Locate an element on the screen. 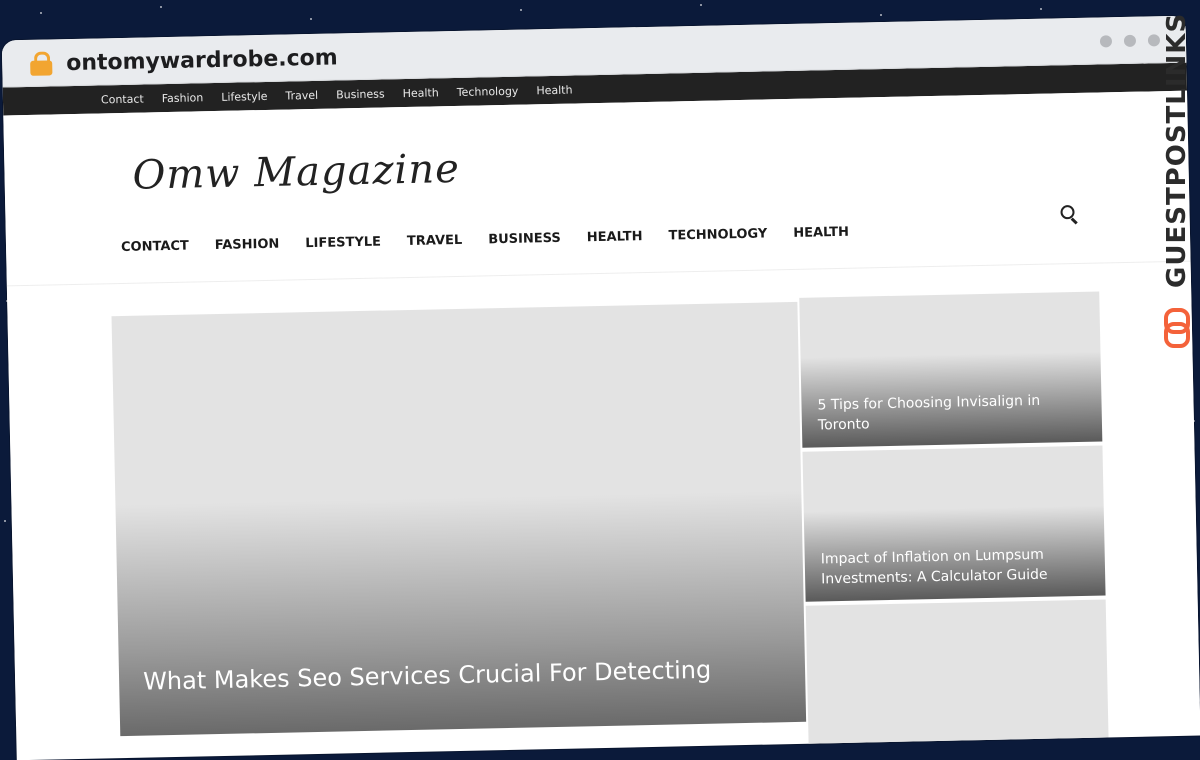  nav-item-business: BUSINESS is located at coordinates (524, 239).